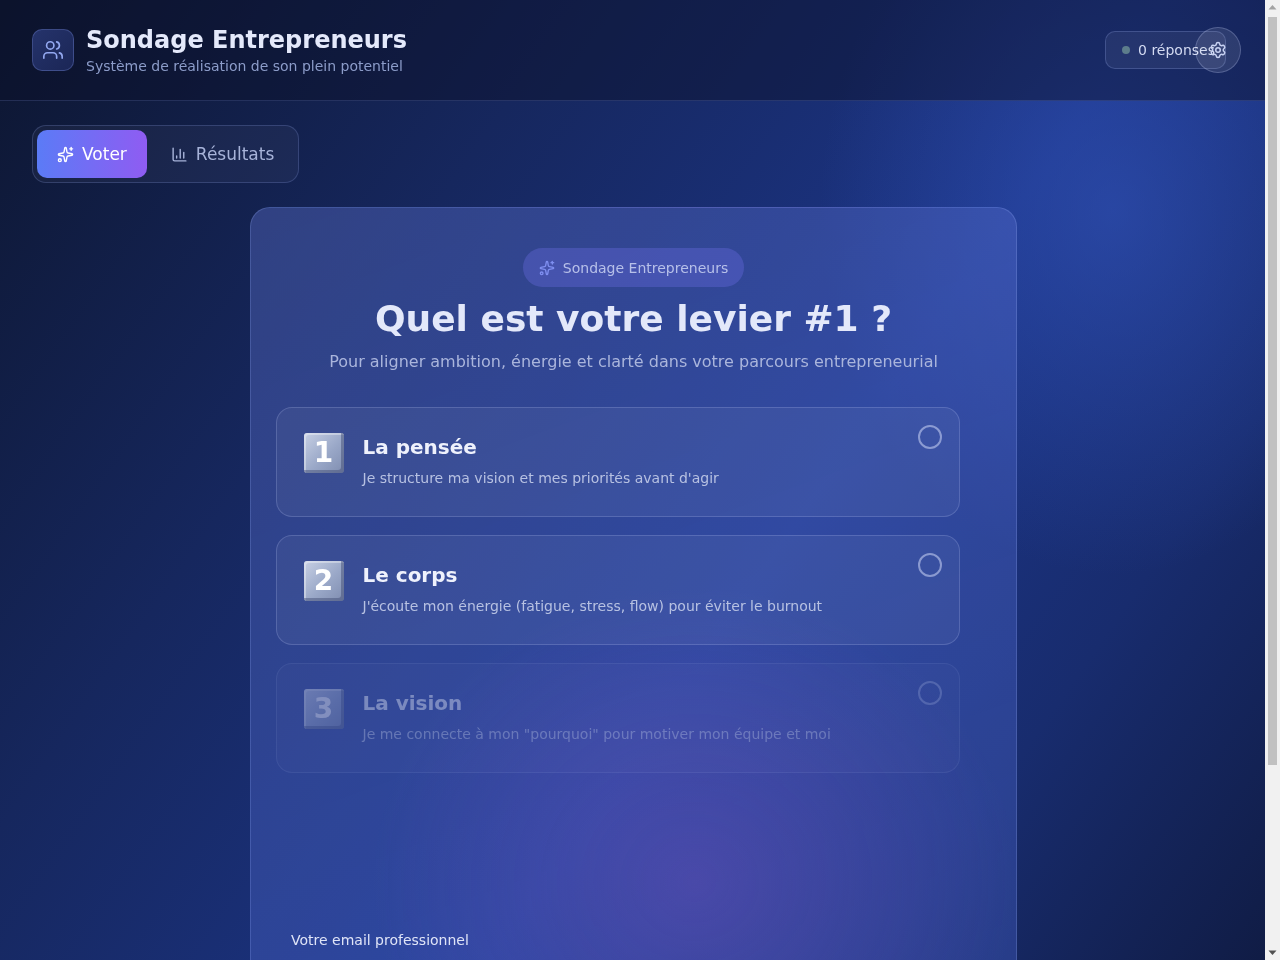  I want to click on tab: Résultats, so click(222, 154).